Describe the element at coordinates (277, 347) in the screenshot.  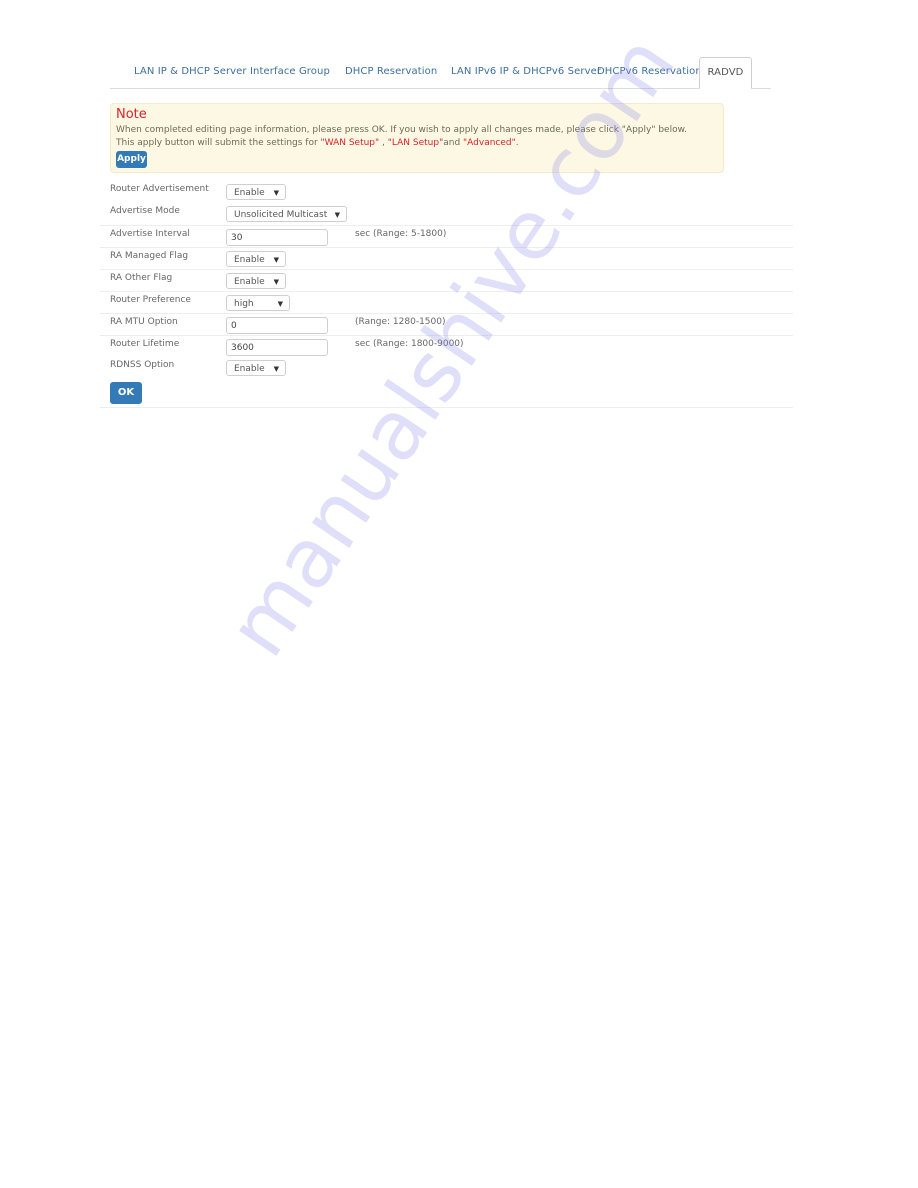
I see `router-lifetime-input: 3600` at that location.